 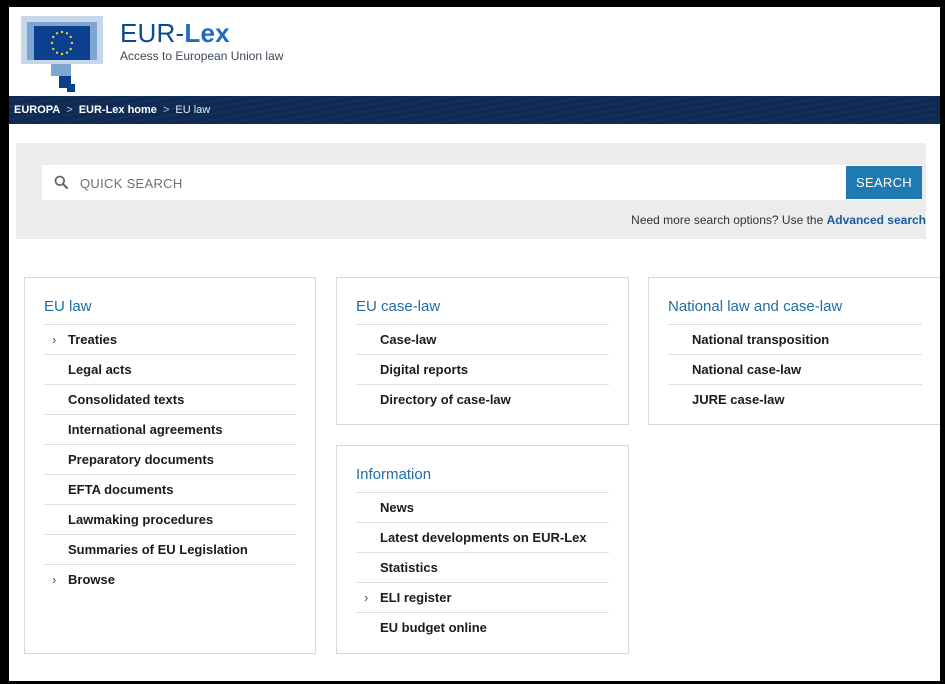 I want to click on list-item-label: Preparatory documents, so click(x=141, y=459).